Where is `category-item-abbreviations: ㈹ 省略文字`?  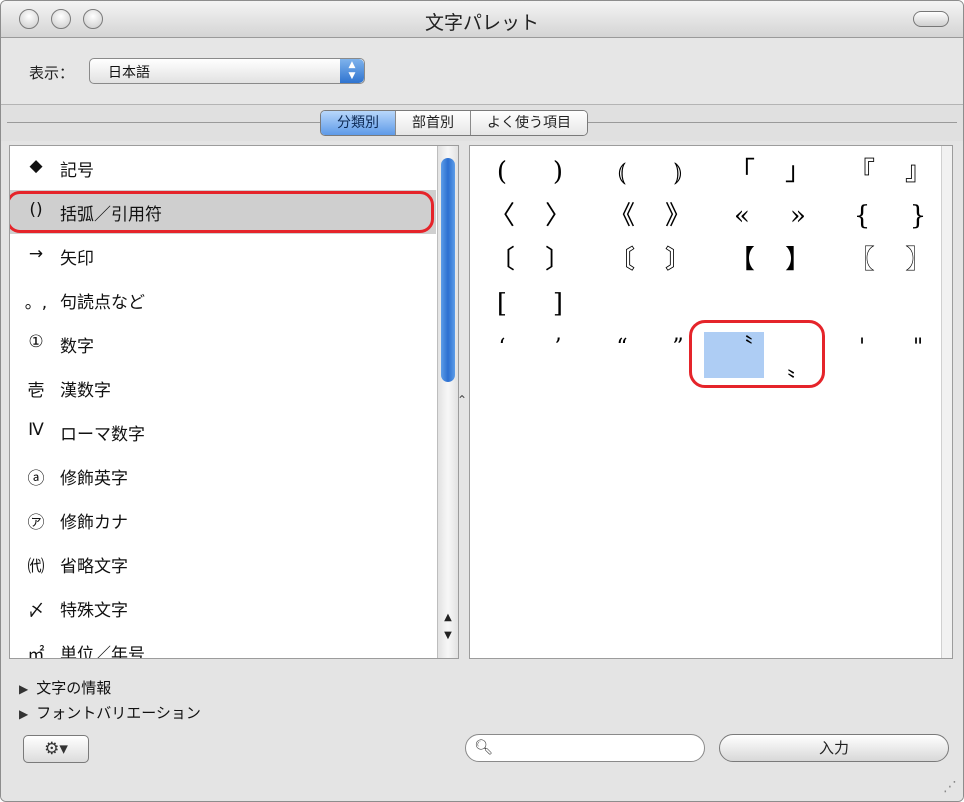 category-item-abbreviations: ㈹ 省略文字 is located at coordinates (223, 564).